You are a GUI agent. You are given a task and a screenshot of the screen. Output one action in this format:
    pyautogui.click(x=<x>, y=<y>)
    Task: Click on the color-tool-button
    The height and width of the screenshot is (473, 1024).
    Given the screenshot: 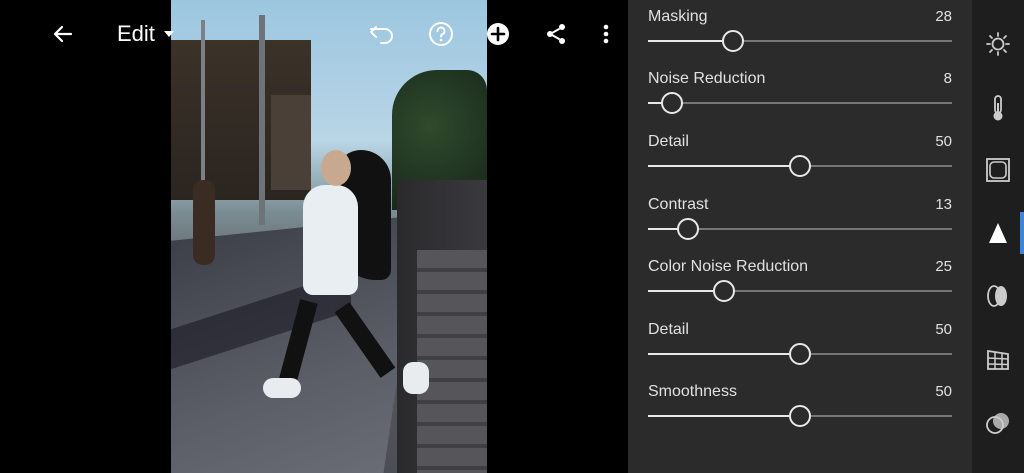 What is the action you would take?
    pyautogui.click(x=998, y=108)
    